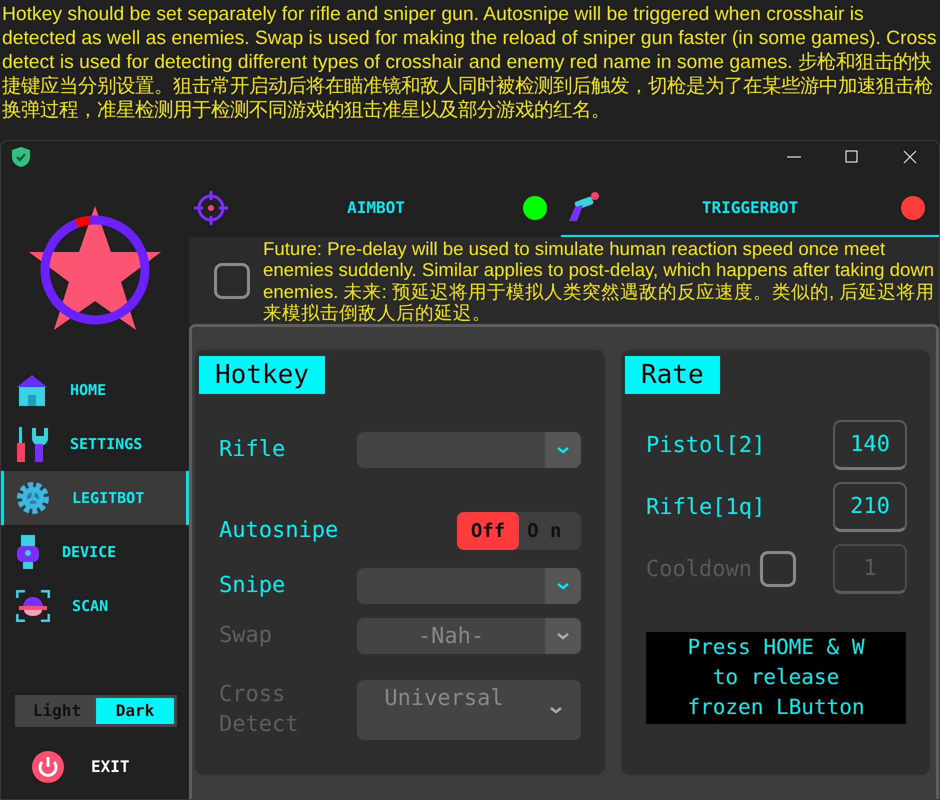 This screenshot has height=800, width=940. What do you see at coordinates (870, 507) in the screenshot?
I see `number-field: 210` at bounding box center [870, 507].